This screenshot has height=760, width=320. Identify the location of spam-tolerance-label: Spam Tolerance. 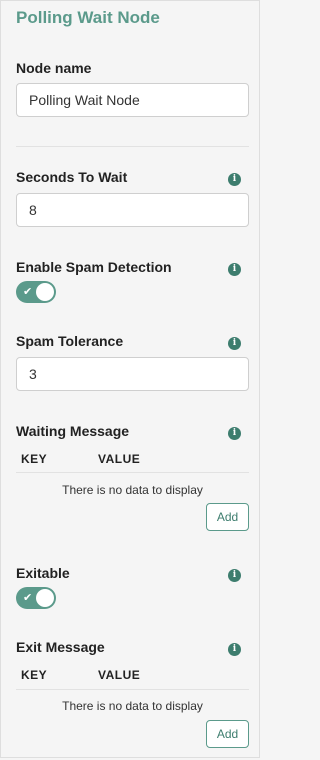
(70, 341).